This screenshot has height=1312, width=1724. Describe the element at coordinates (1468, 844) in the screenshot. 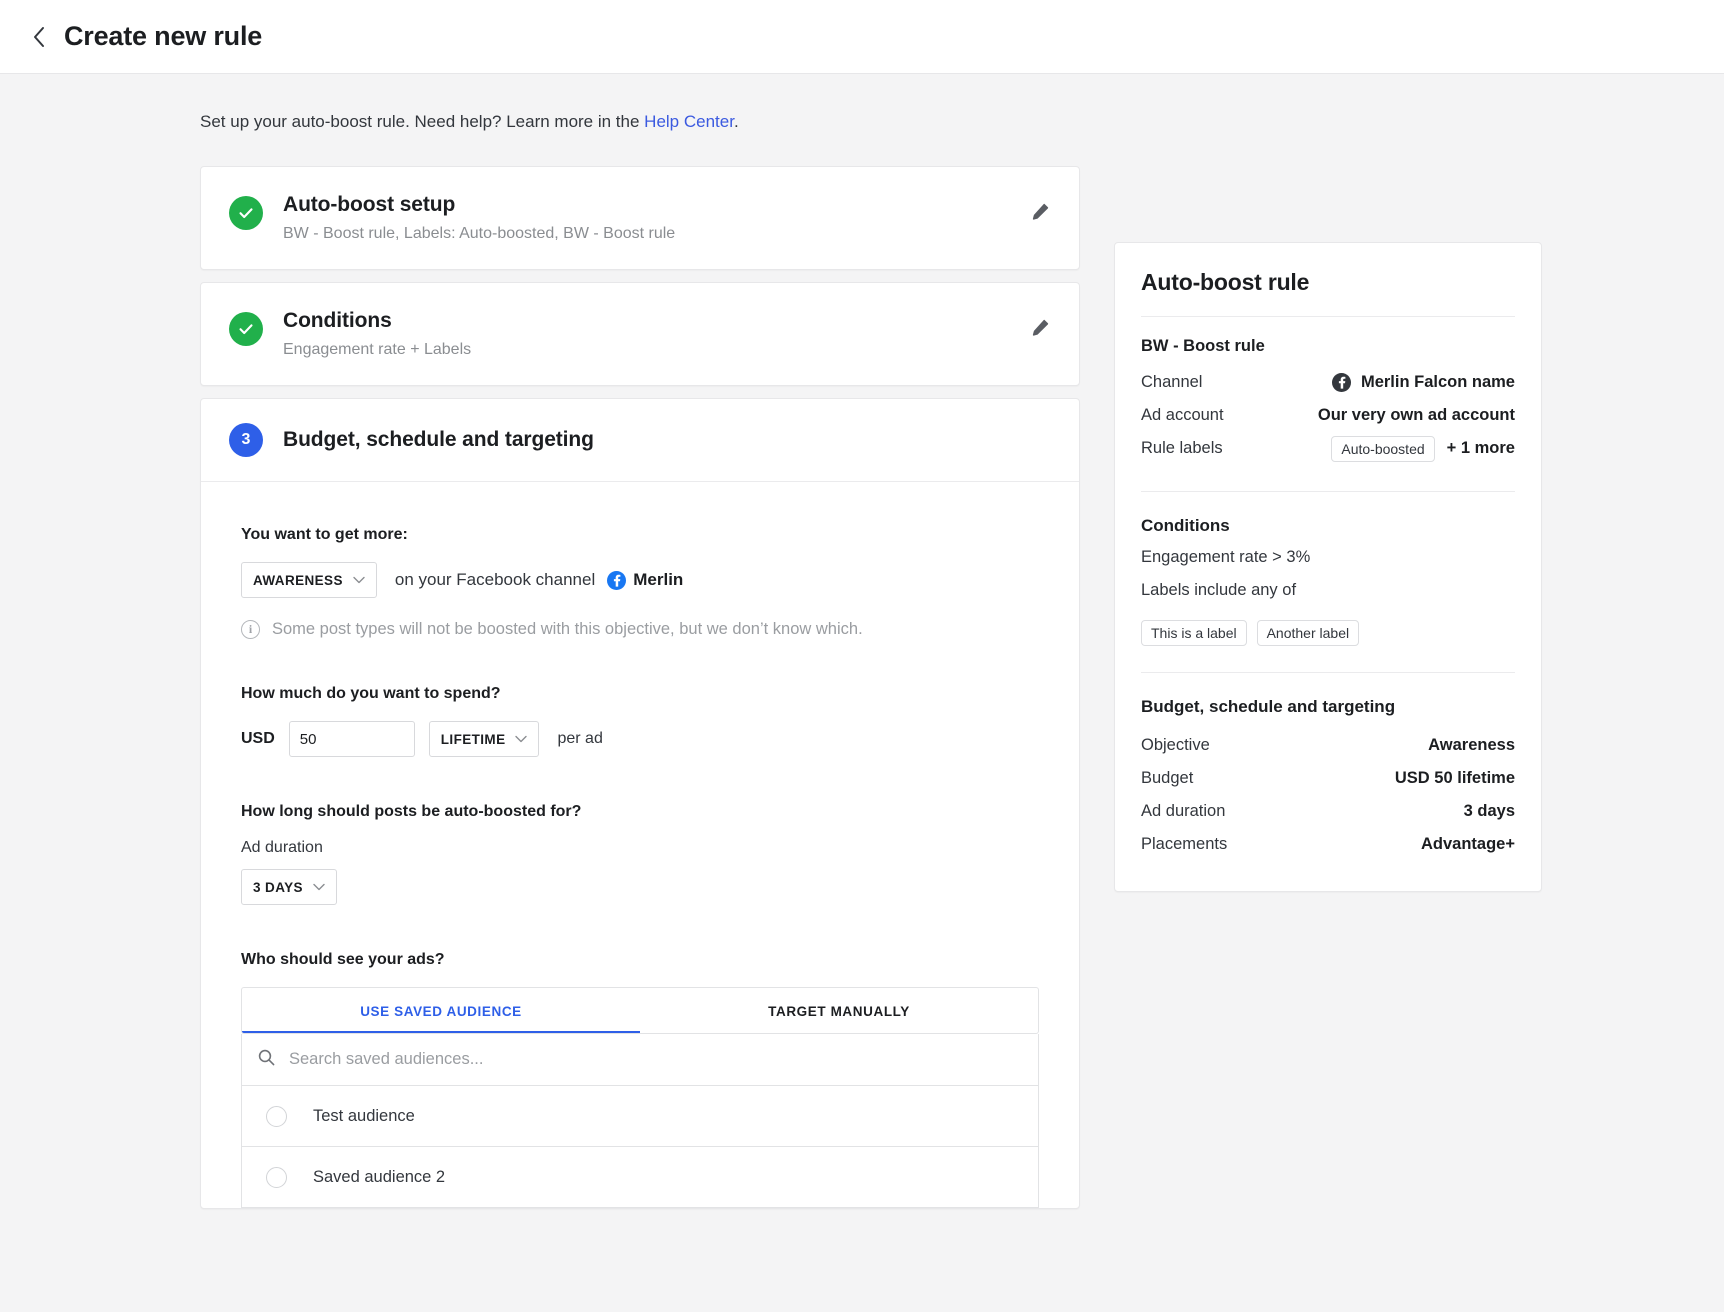

I see `summary-value: Advantage+` at that location.